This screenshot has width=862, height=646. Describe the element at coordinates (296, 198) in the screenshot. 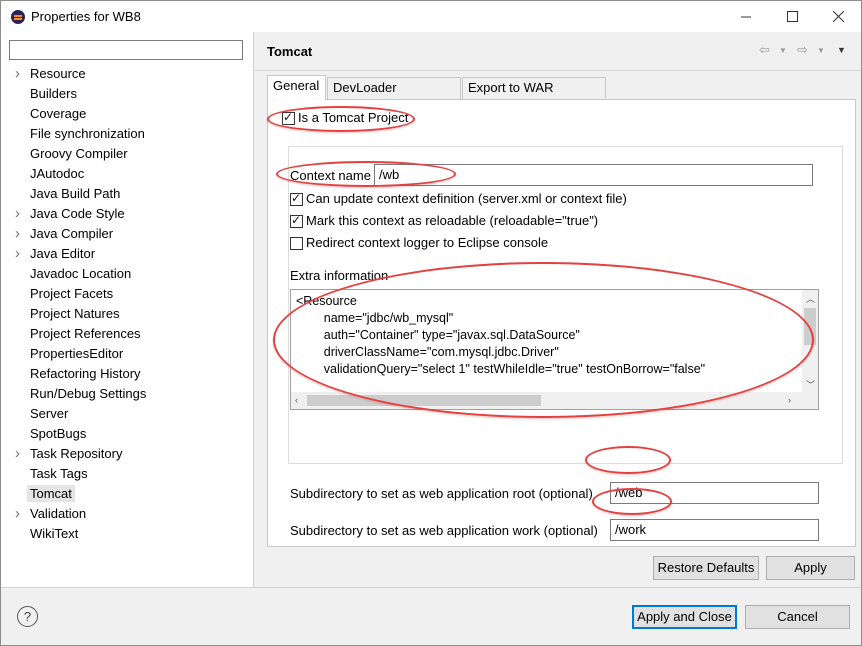

I see `can-update-context-checkbox` at that location.